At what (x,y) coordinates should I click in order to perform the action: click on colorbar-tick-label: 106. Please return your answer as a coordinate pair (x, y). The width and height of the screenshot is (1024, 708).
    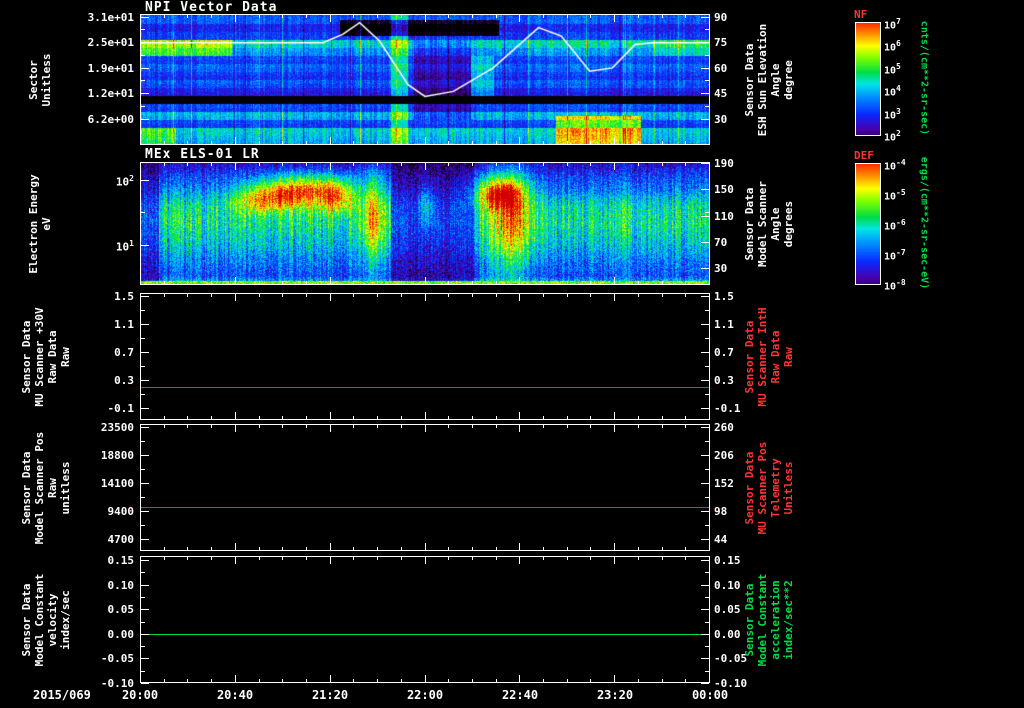
    Looking at the image, I should click on (892, 46).